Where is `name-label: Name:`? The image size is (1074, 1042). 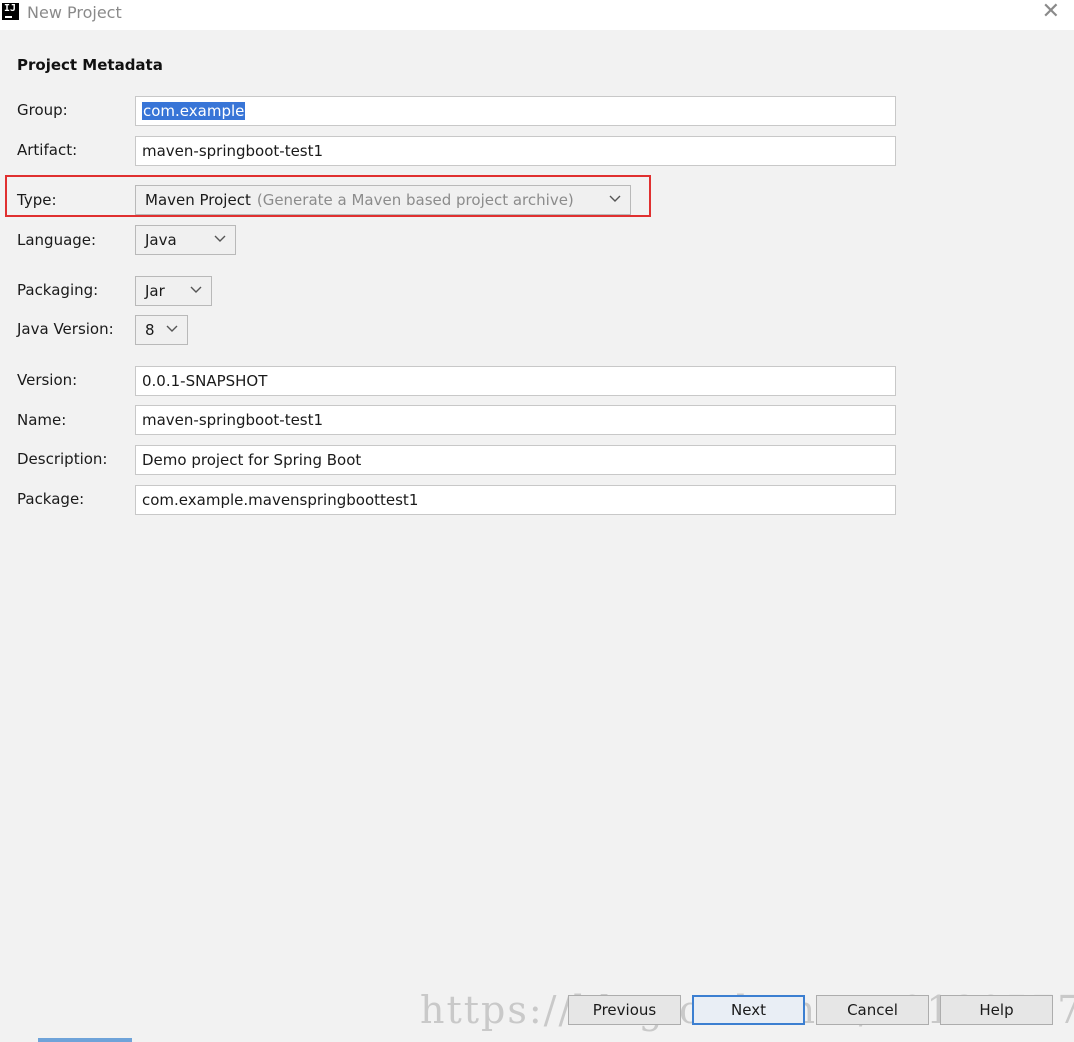 name-label: Name: is located at coordinates (42, 420).